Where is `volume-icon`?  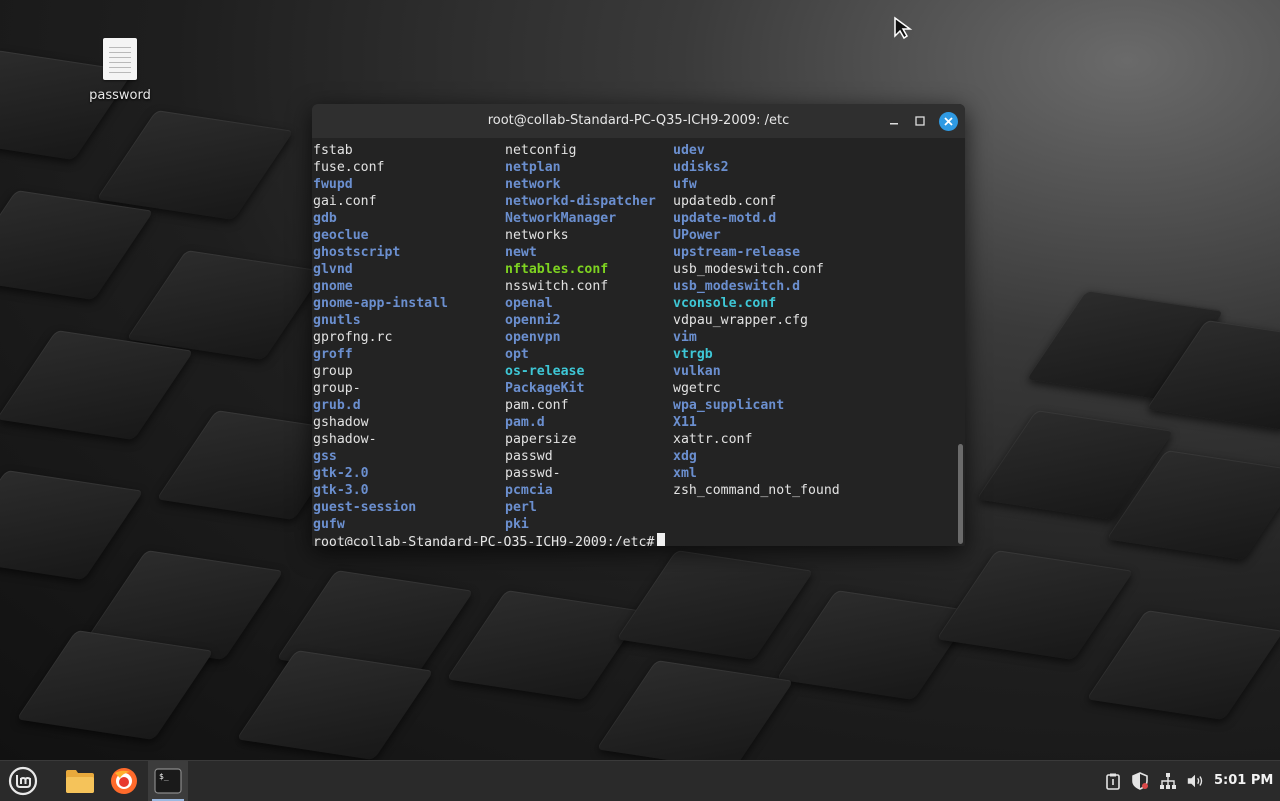 volume-icon is located at coordinates (1195, 781).